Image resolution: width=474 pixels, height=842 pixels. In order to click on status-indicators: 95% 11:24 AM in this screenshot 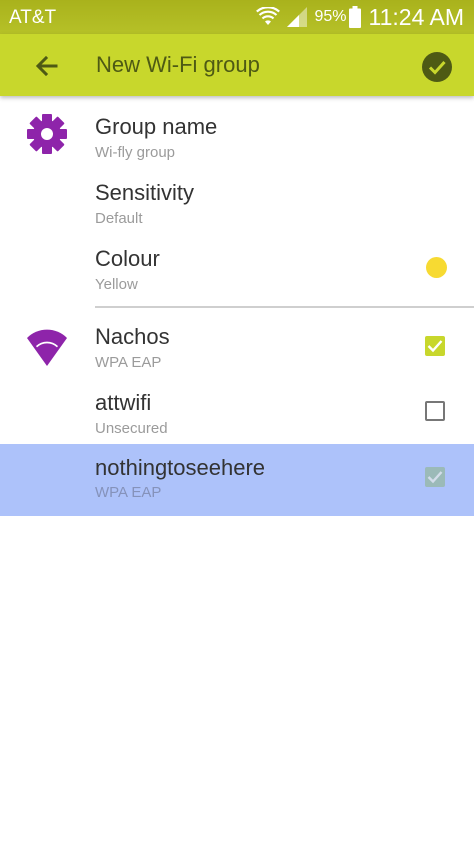, I will do `click(360, 17)`.